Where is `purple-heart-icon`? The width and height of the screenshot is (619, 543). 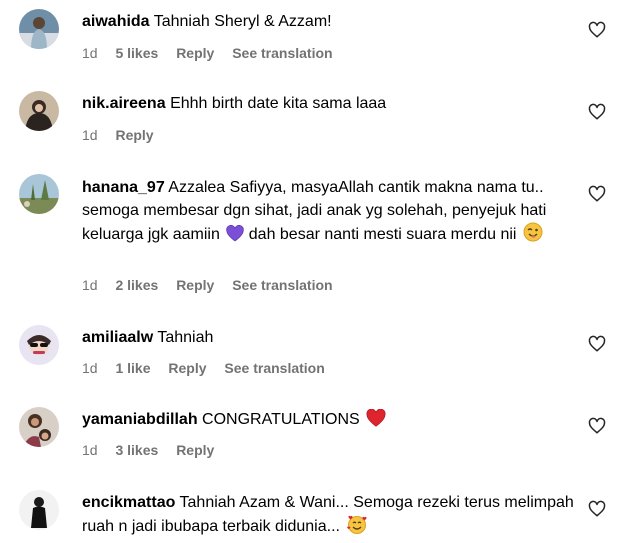
purple-heart-icon is located at coordinates (235, 237).